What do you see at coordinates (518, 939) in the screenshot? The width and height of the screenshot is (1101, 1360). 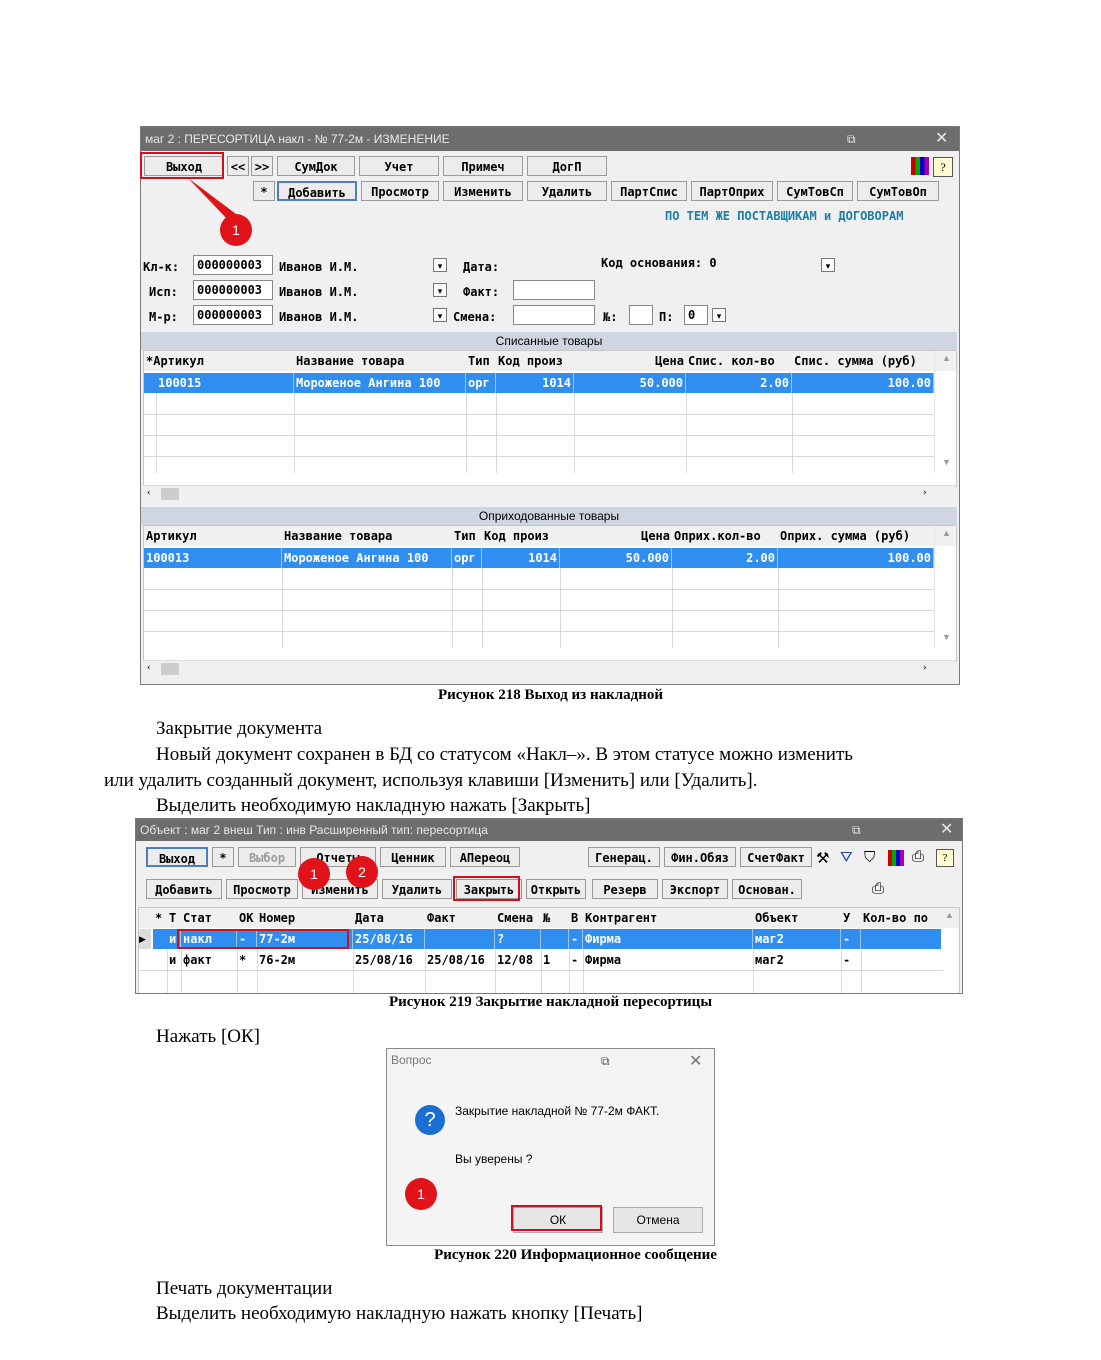 I see `cell-shift: ?` at bounding box center [518, 939].